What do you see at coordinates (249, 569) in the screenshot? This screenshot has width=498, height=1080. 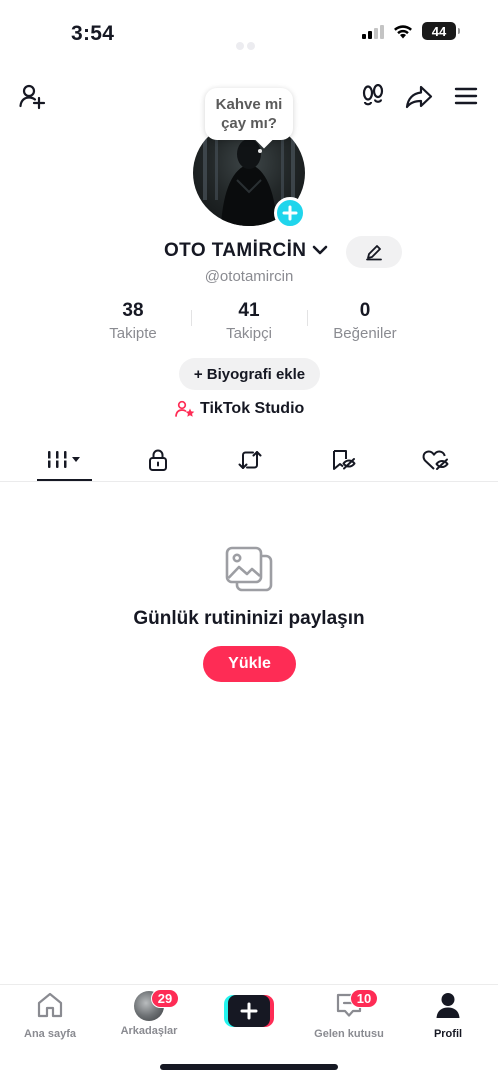 I see `photo-stack-icon` at bounding box center [249, 569].